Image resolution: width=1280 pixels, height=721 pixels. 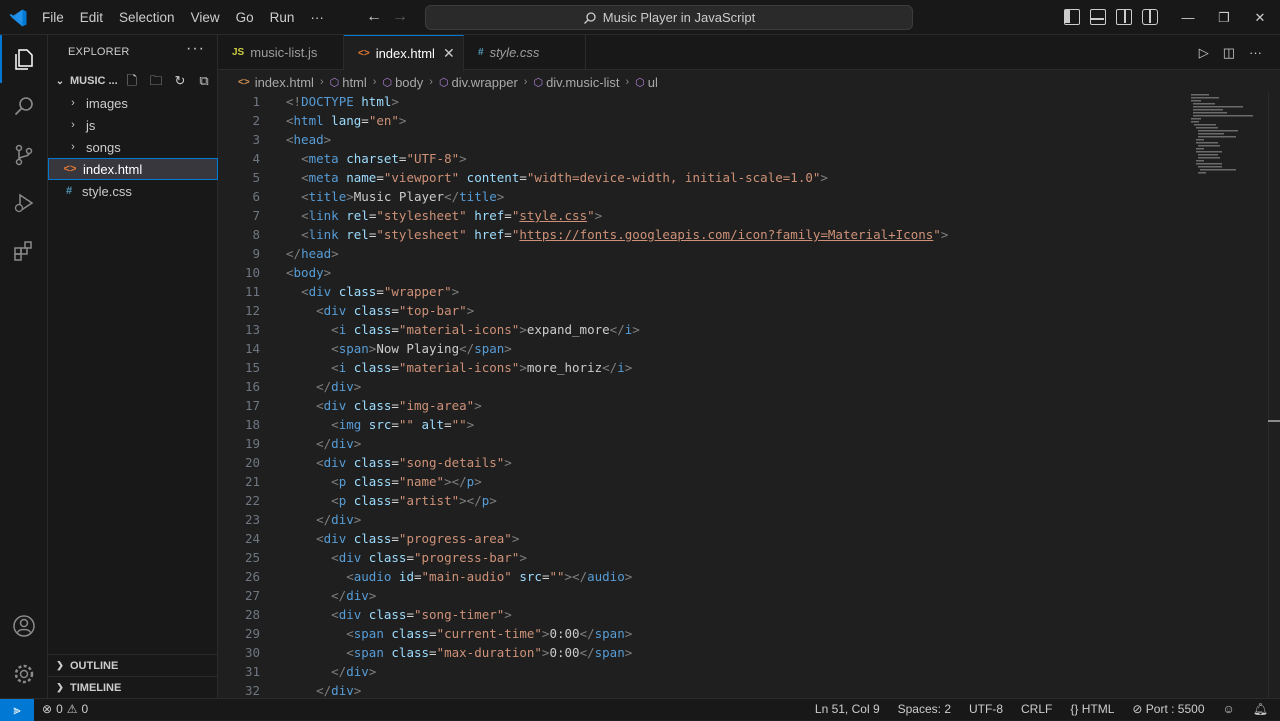 What do you see at coordinates (133, 125) in the screenshot?
I see `tree-item-js: › js` at bounding box center [133, 125].